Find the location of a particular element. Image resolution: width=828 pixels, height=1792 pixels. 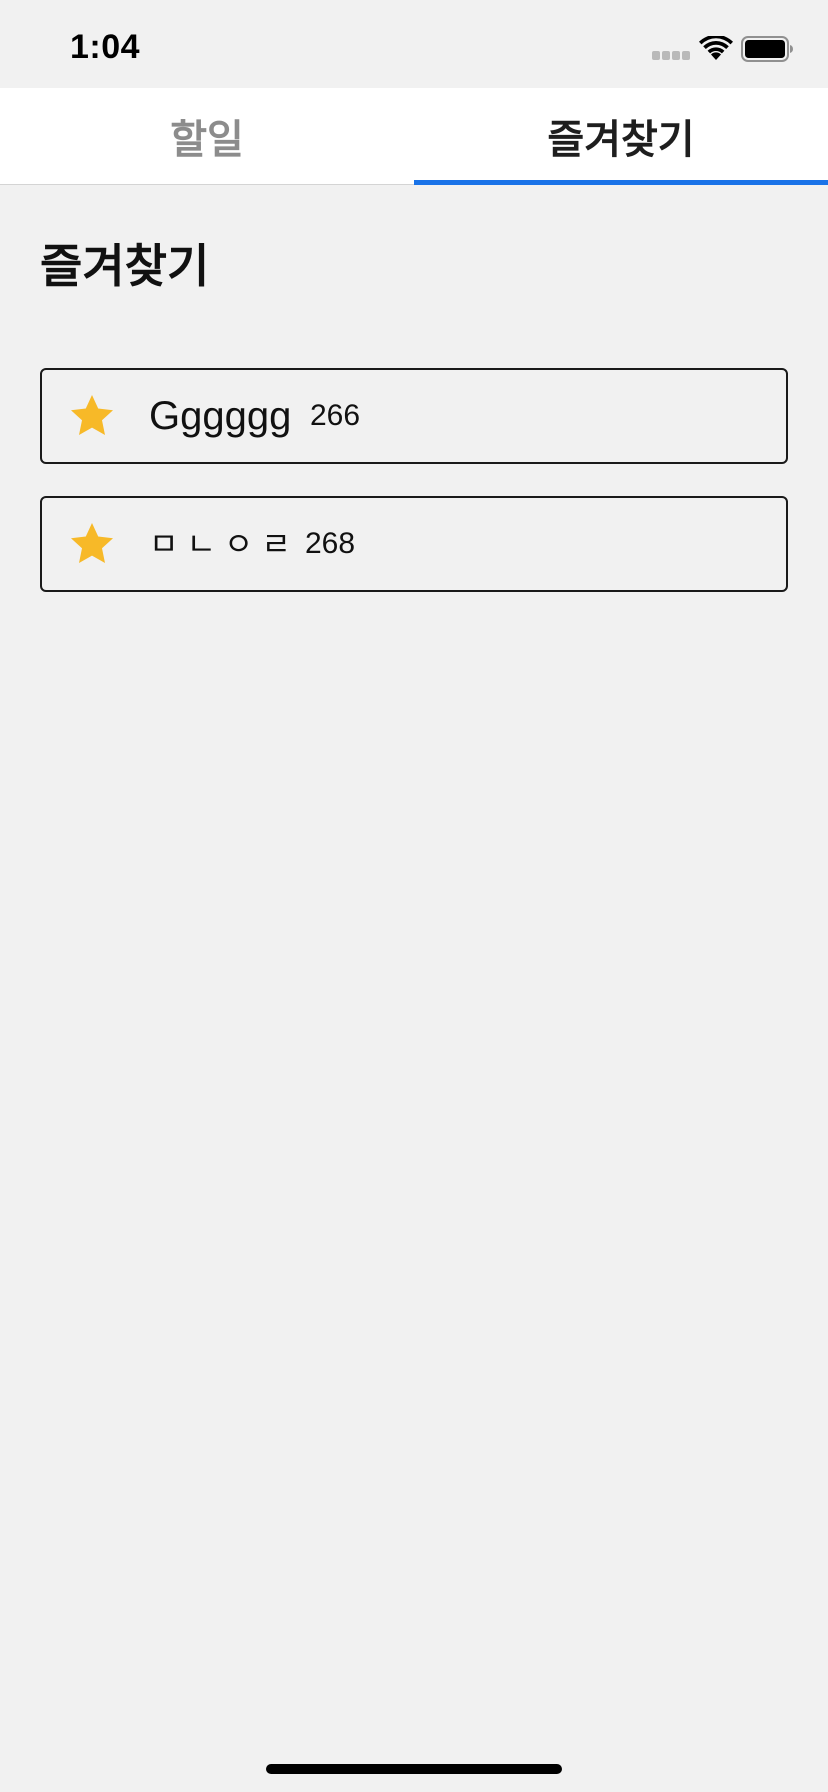

status-bar: 1:04 is located at coordinates (414, 44).